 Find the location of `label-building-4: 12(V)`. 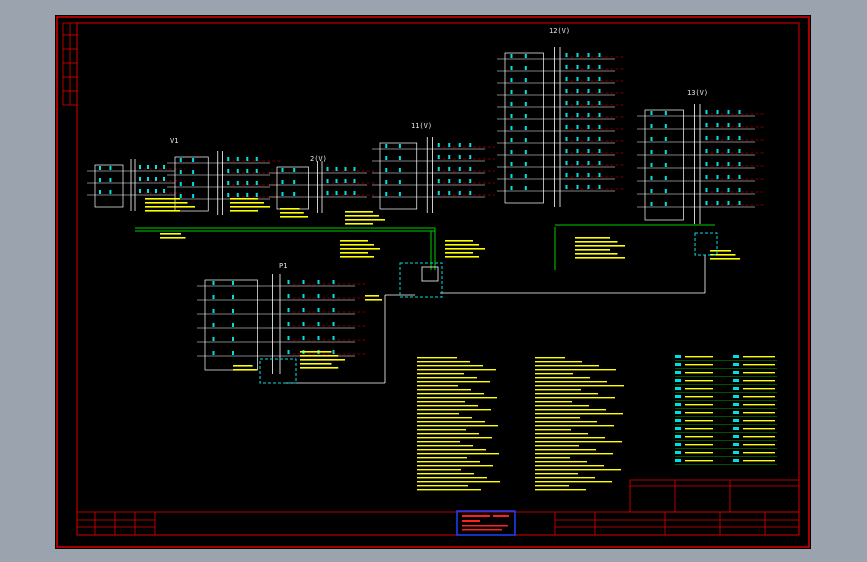

label-building-4: 12(V) is located at coordinates (559, 31).